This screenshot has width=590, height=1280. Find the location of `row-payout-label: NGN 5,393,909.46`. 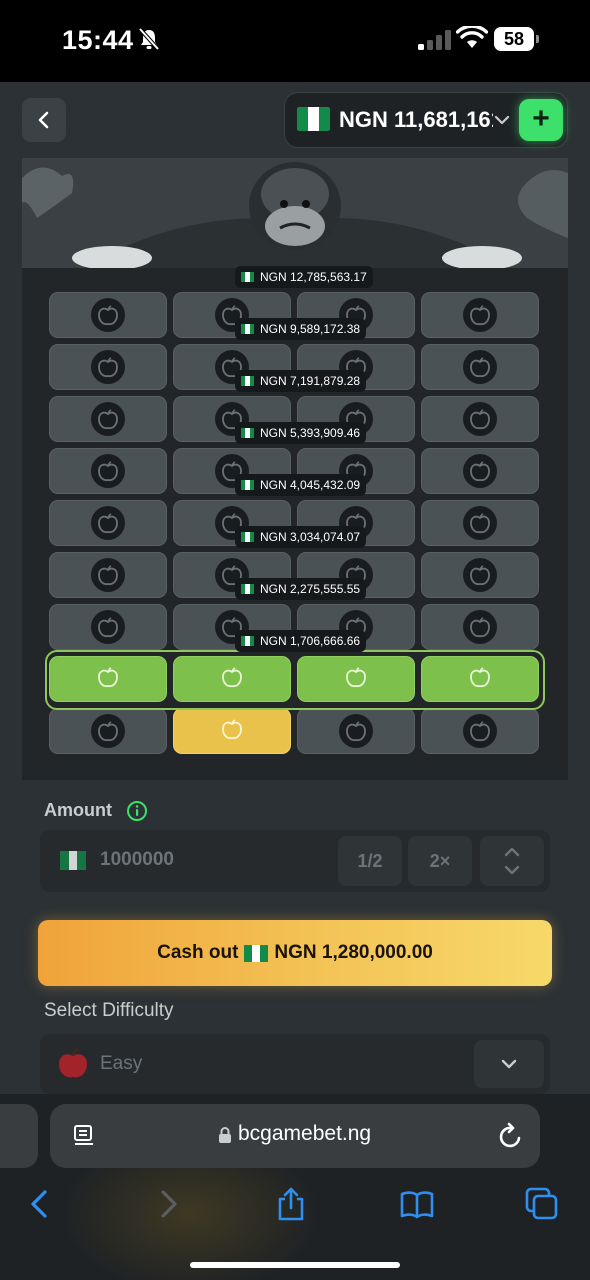

row-payout-label: NGN 5,393,909.46 is located at coordinates (301, 433).